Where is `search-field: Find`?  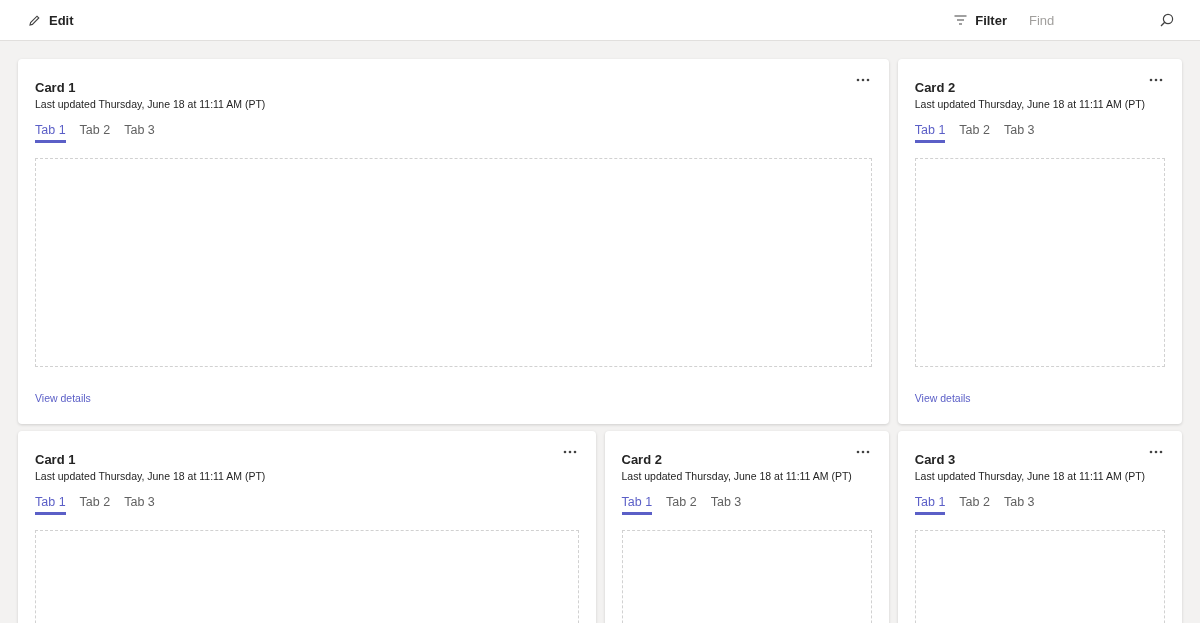
search-field: Find is located at coordinates (1094, 20).